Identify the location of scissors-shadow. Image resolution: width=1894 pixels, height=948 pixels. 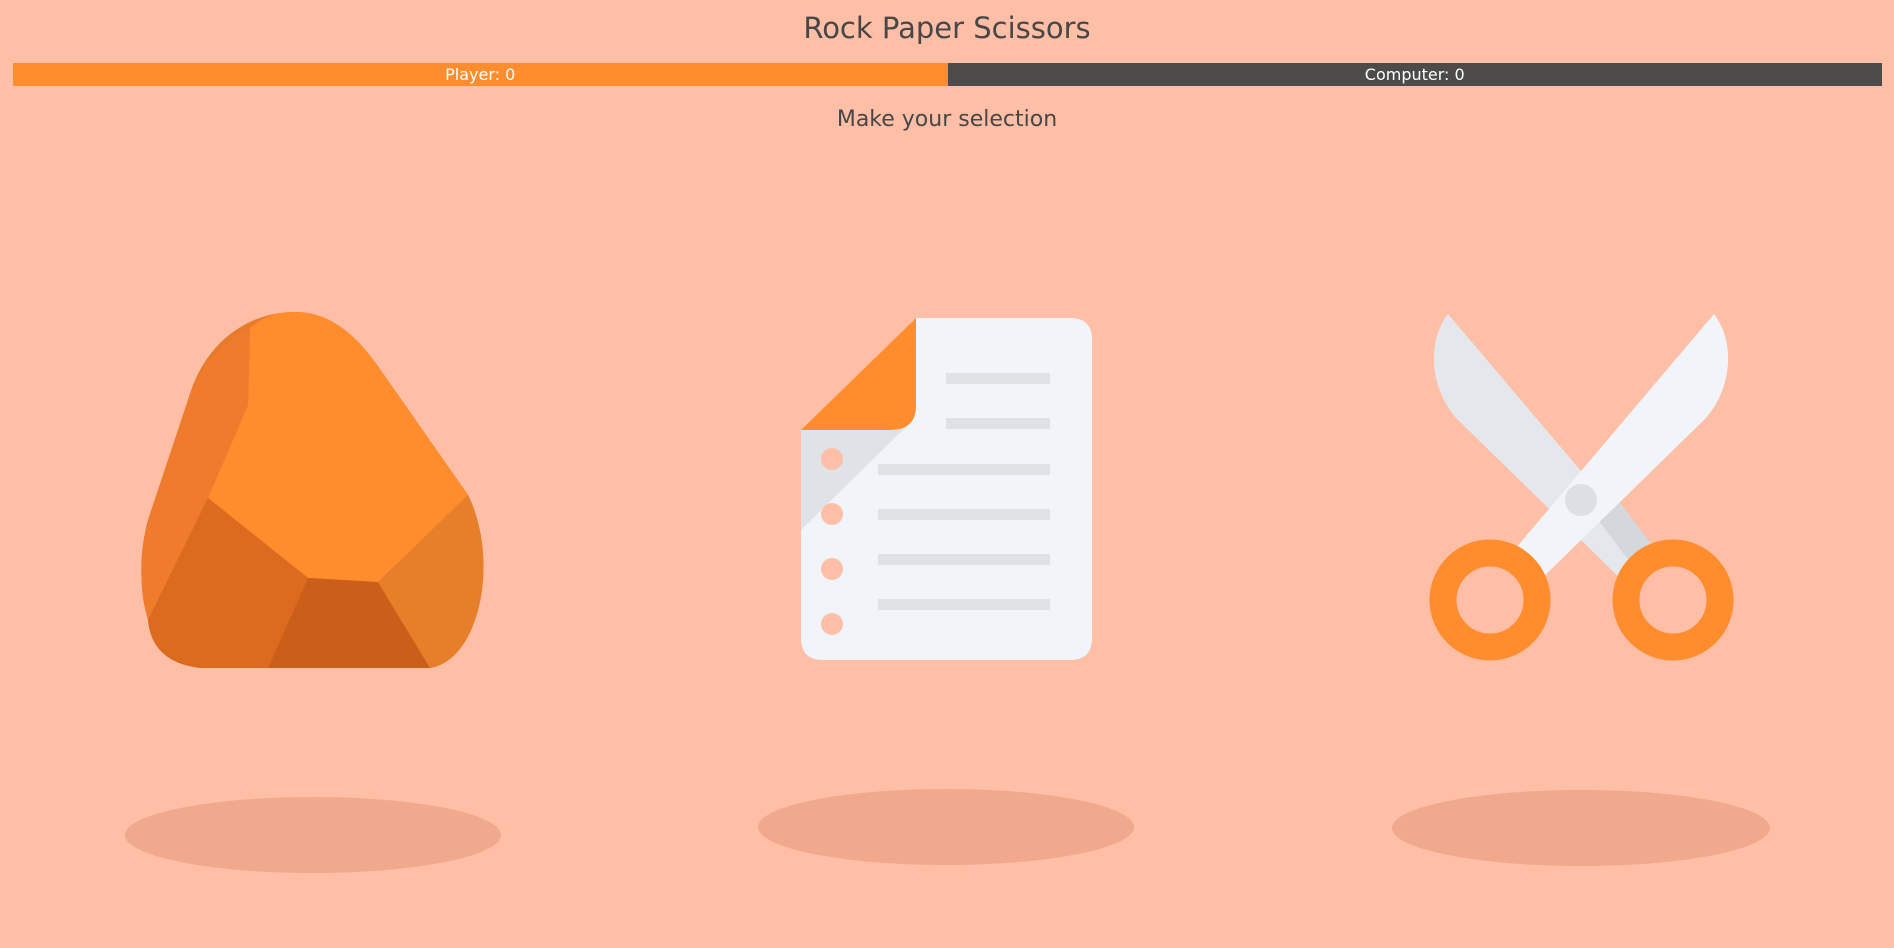
(1581, 828).